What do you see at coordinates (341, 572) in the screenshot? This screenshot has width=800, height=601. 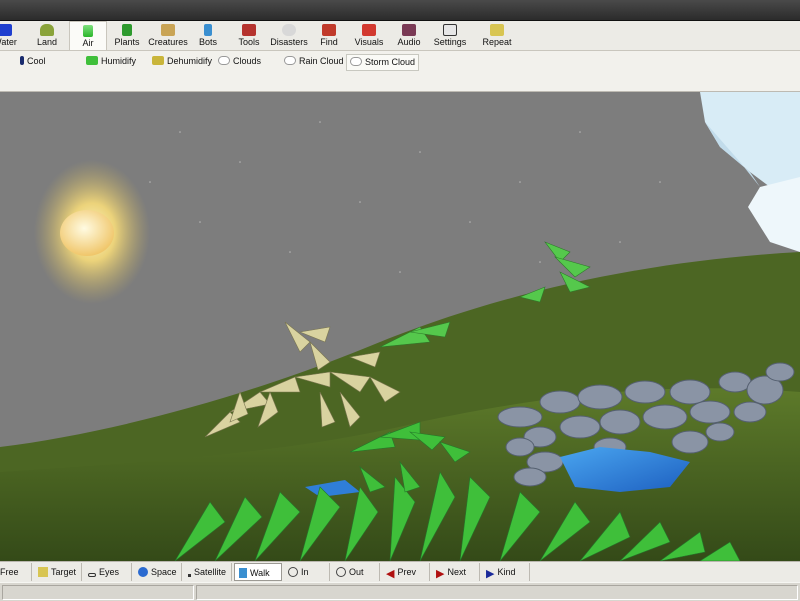 I see `zoom-out-icon` at bounding box center [341, 572].